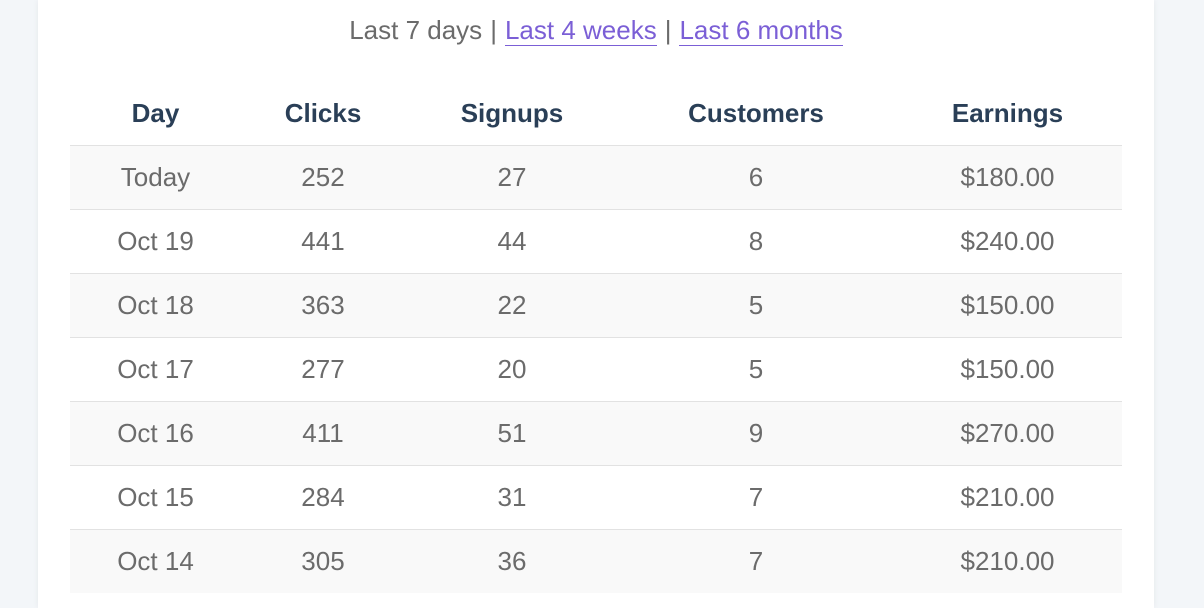 This screenshot has width=1204, height=608. I want to click on cell-clicks: 252, so click(323, 177).